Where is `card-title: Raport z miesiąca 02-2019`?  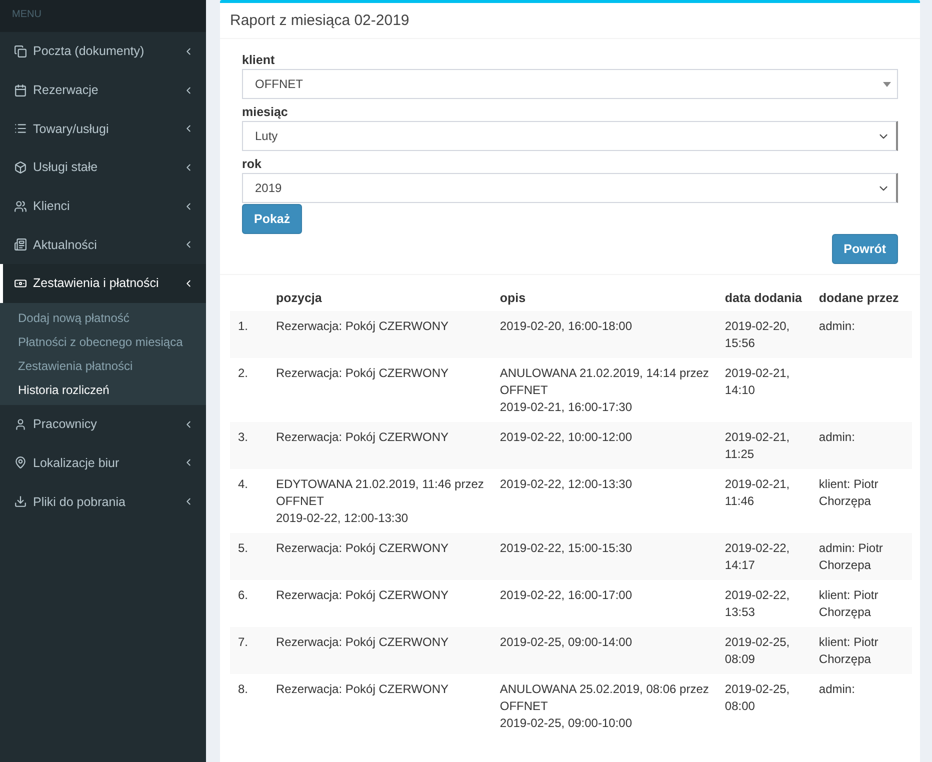
card-title: Raport z miesiąca 02-2019 is located at coordinates (570, 21).